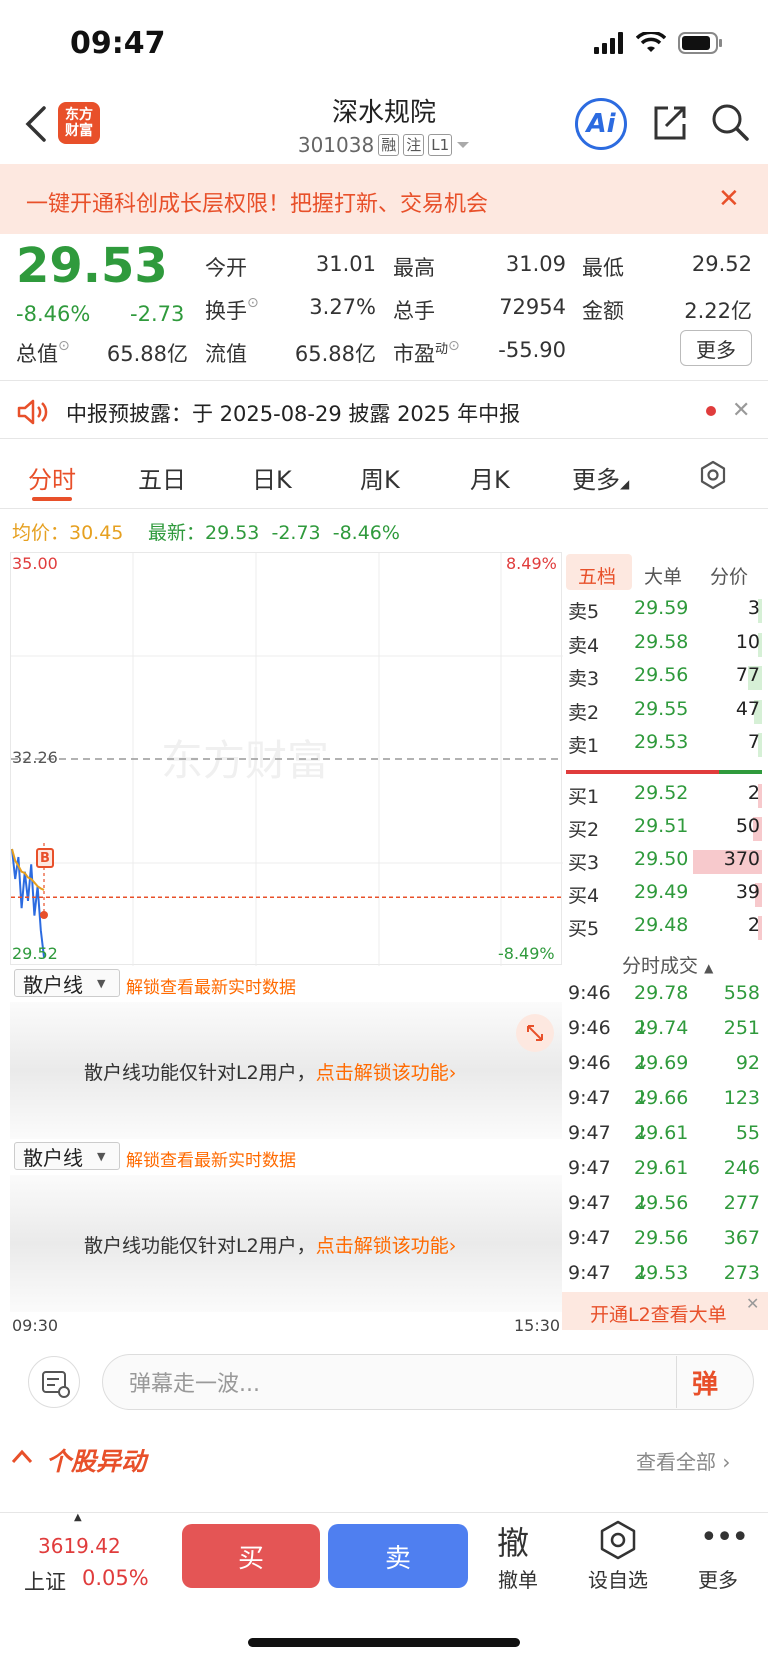  I want to click on tab-five-day: 五日, so click(162, 477).